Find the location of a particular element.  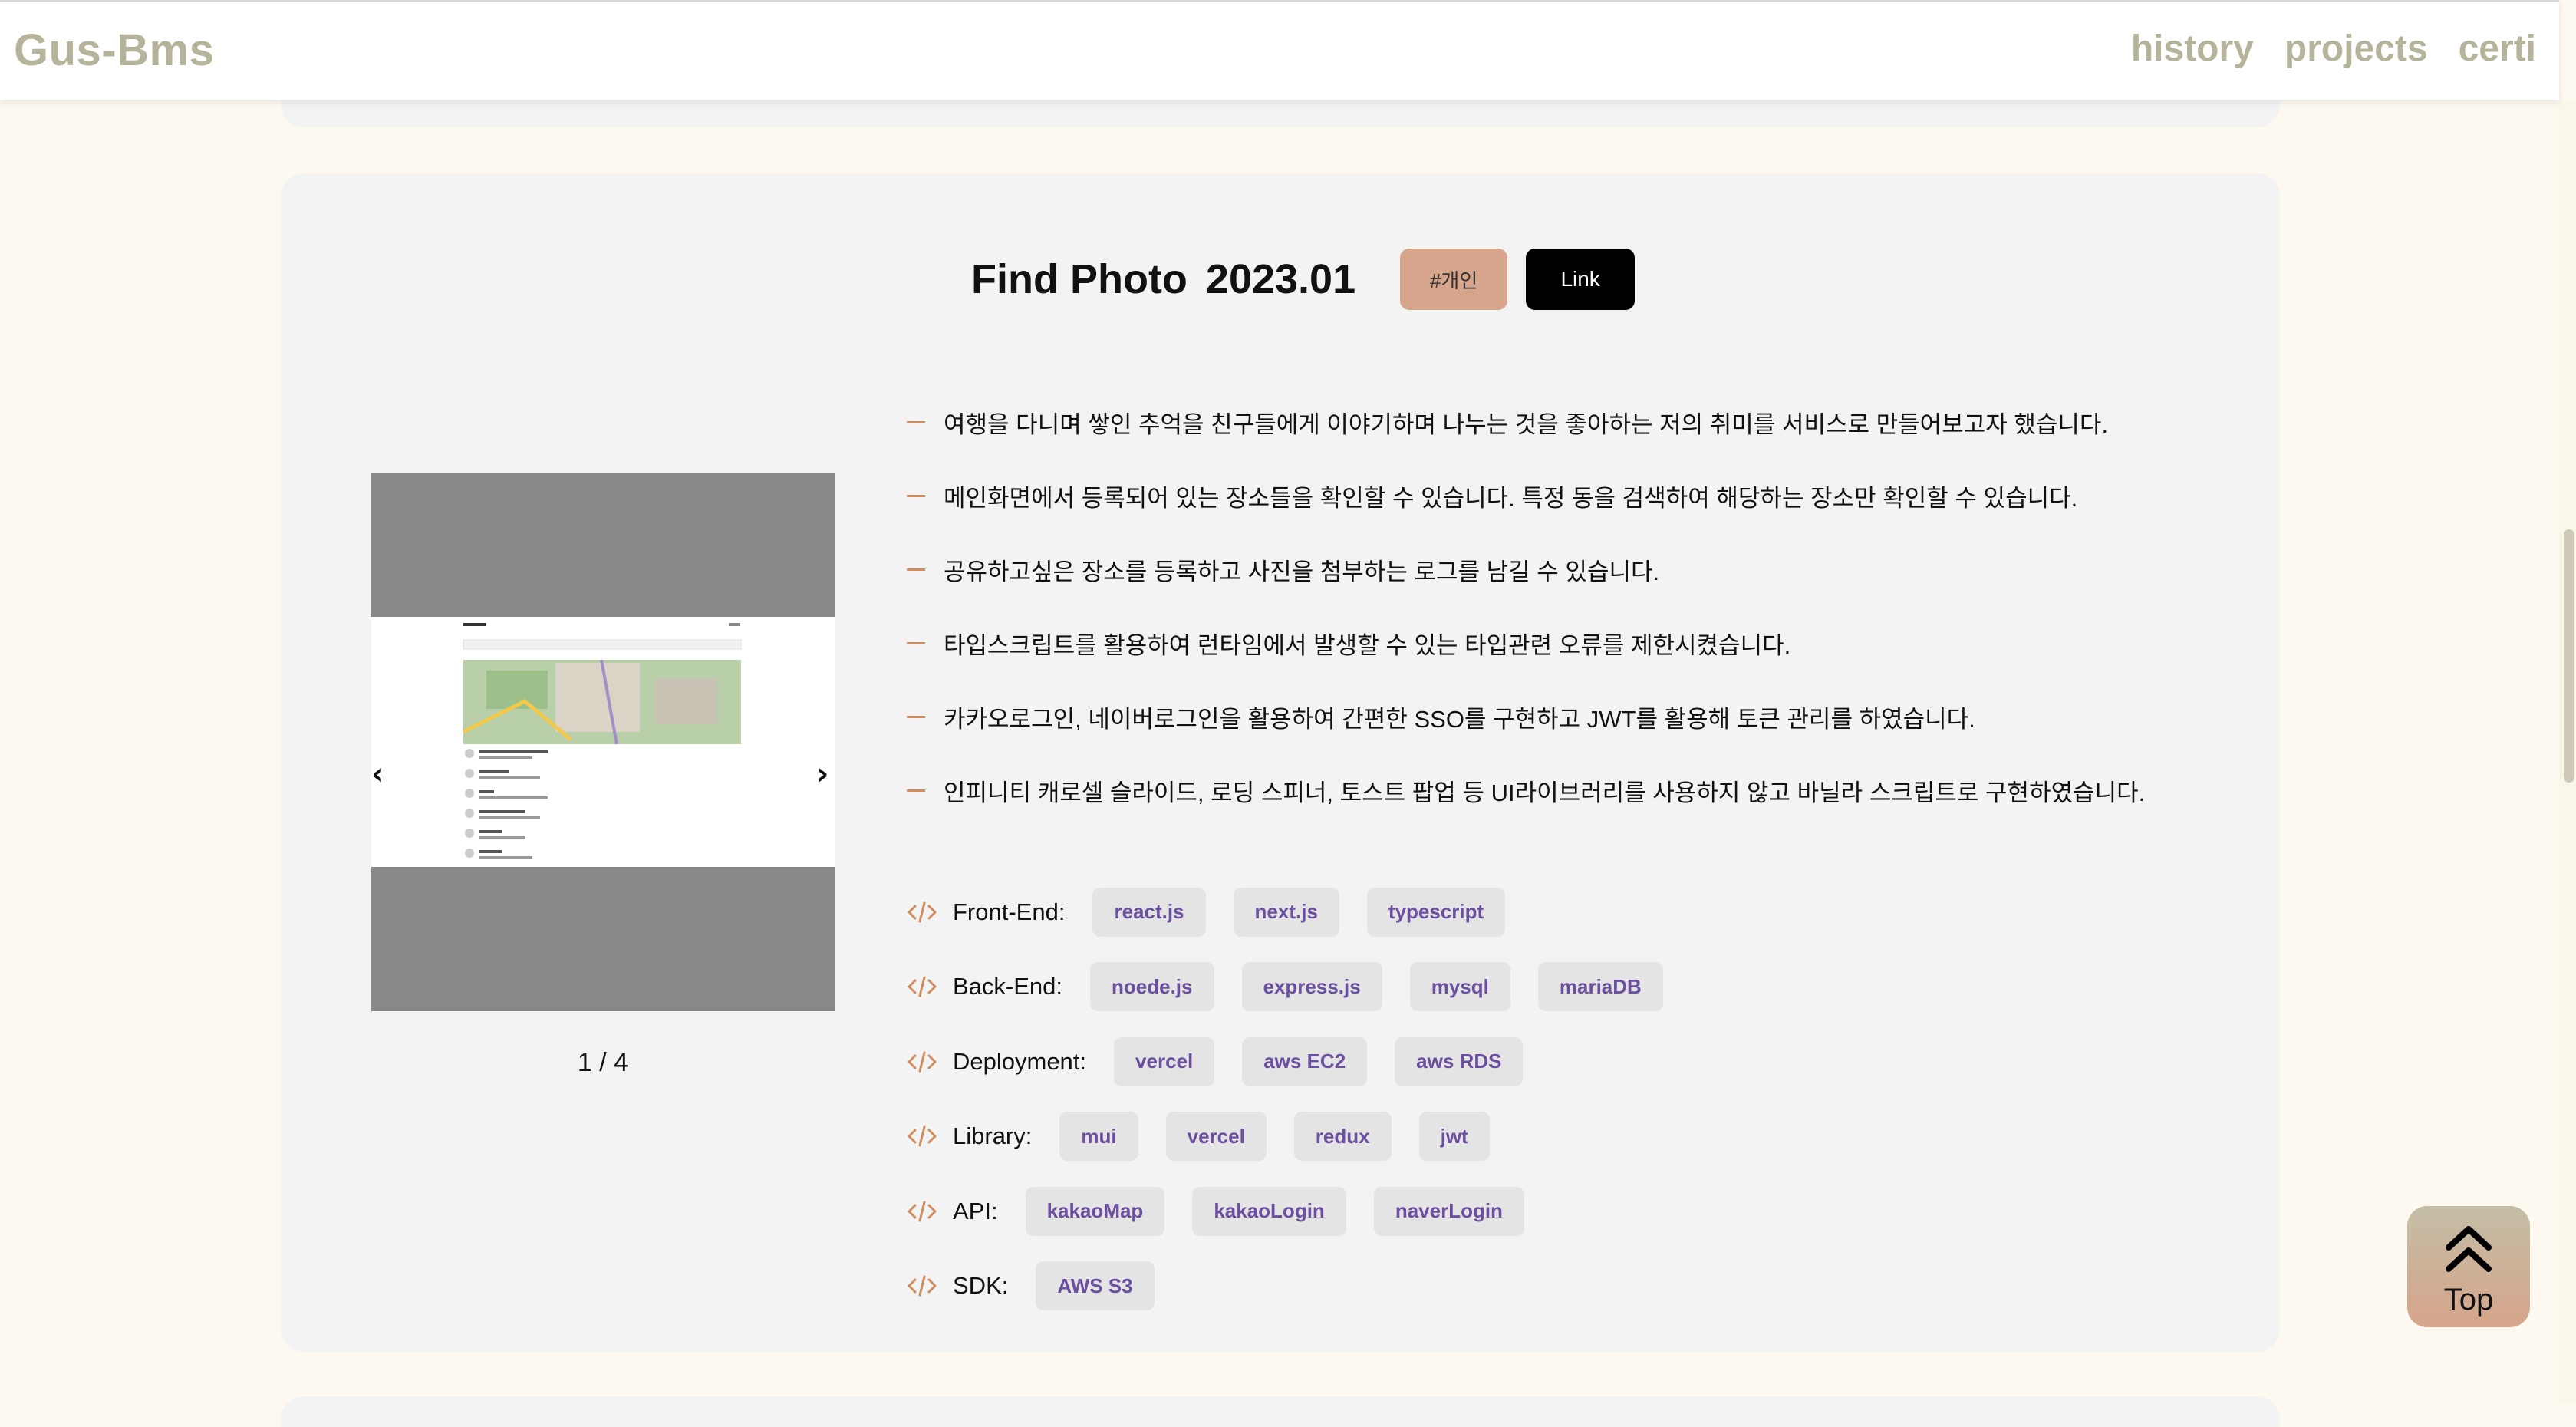

stack-chip: jwt is located at coordinates (1454, 1137).